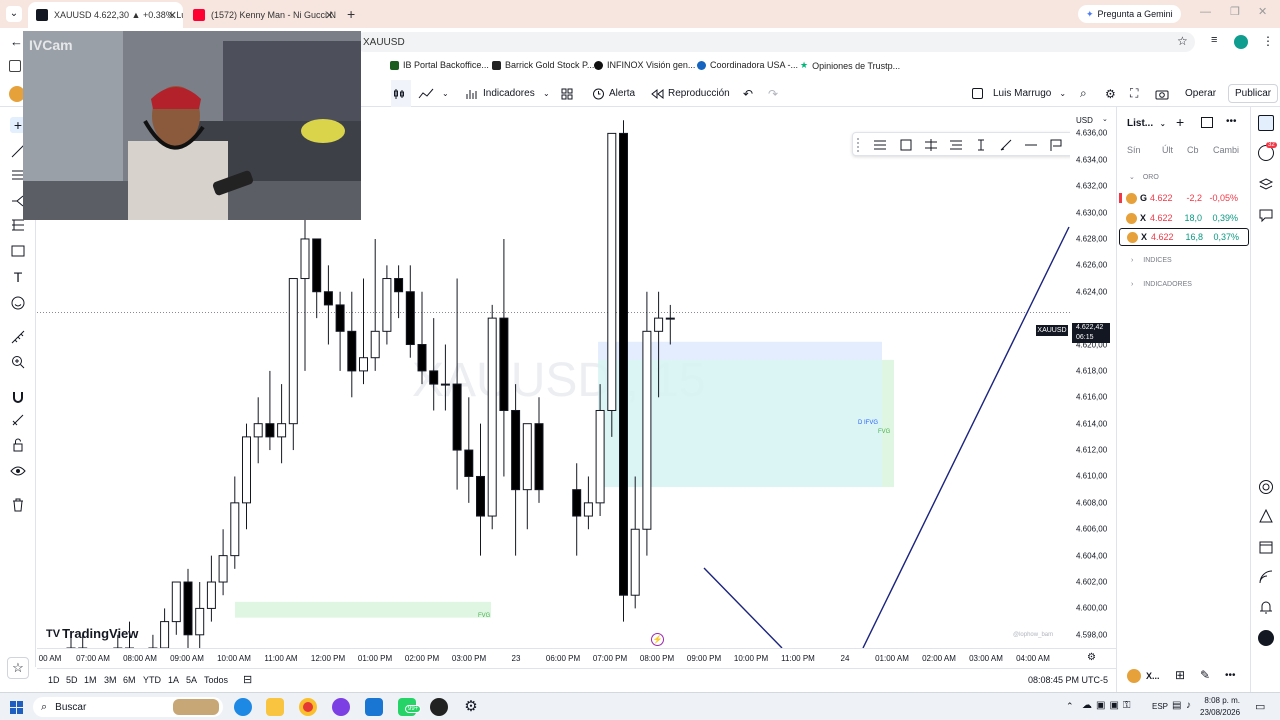 This screenshot has width=1280, height=720. I want to click on flag-icon, so click(1056, 145).